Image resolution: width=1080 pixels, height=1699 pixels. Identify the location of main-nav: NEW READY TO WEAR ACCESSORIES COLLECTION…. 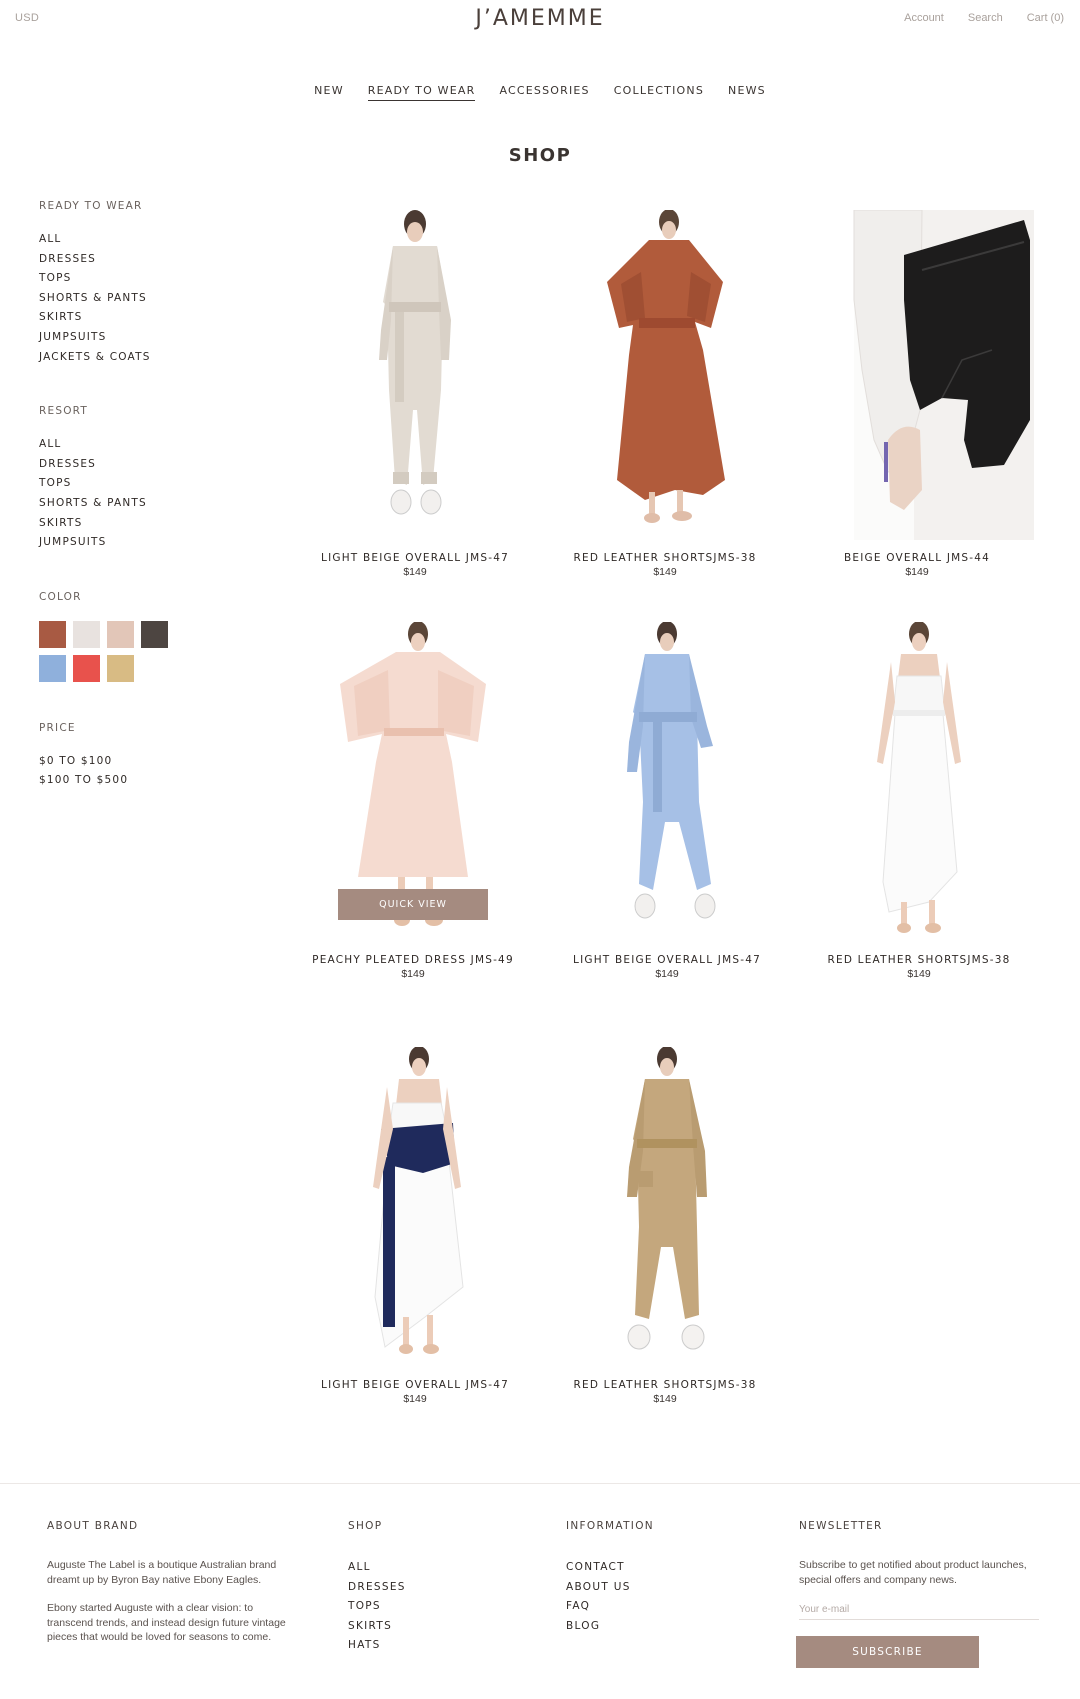
(540, 92).